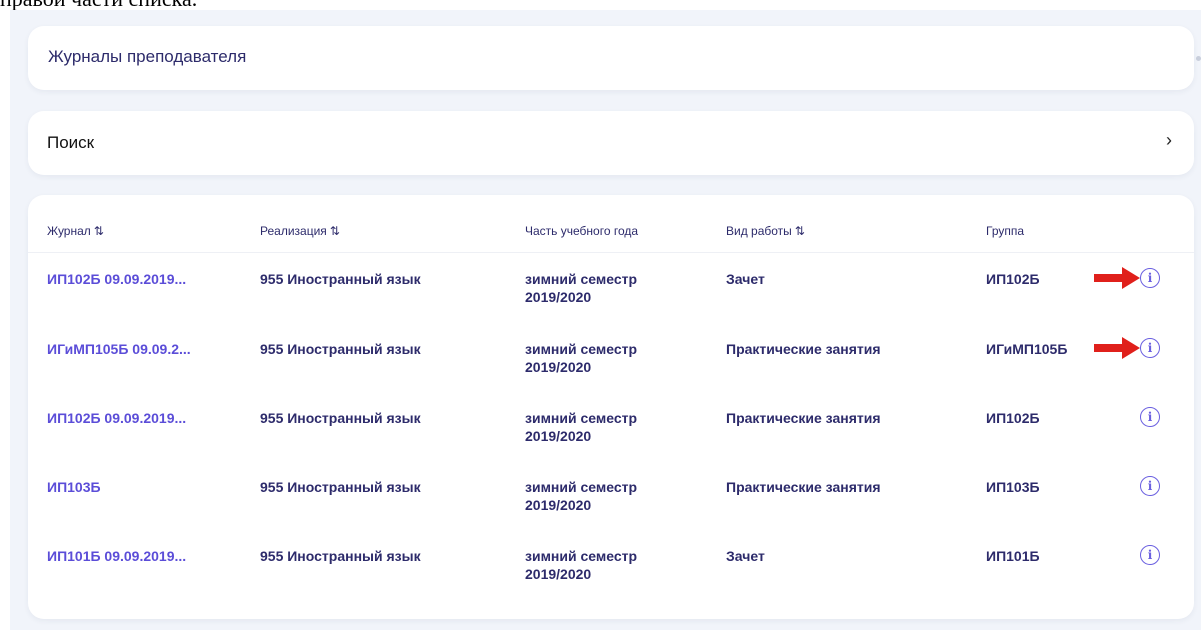 This screenshot has width=1201, height=630. What do you see at coordinates (1005, 231) in the screenshot?
I see `column-header-group: Группа` at bounding box center [1005, 231].